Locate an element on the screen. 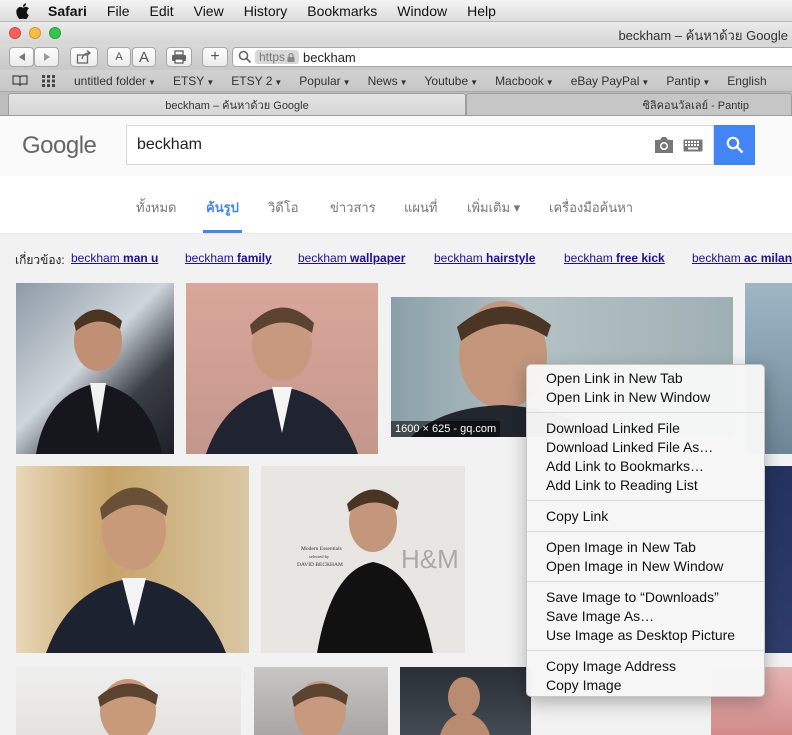 The height and width of the screenshot is (735, 792). forward-button is located at coordinates (46, 57).